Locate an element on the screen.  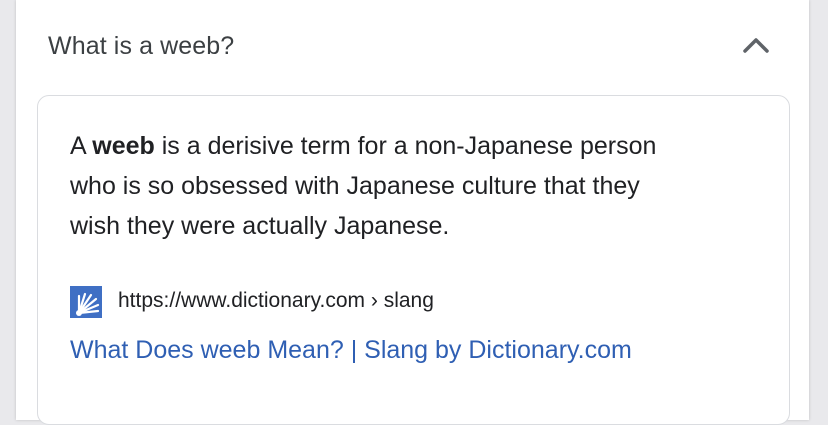
answer-term: weeb is located at coordinates (123, 146).